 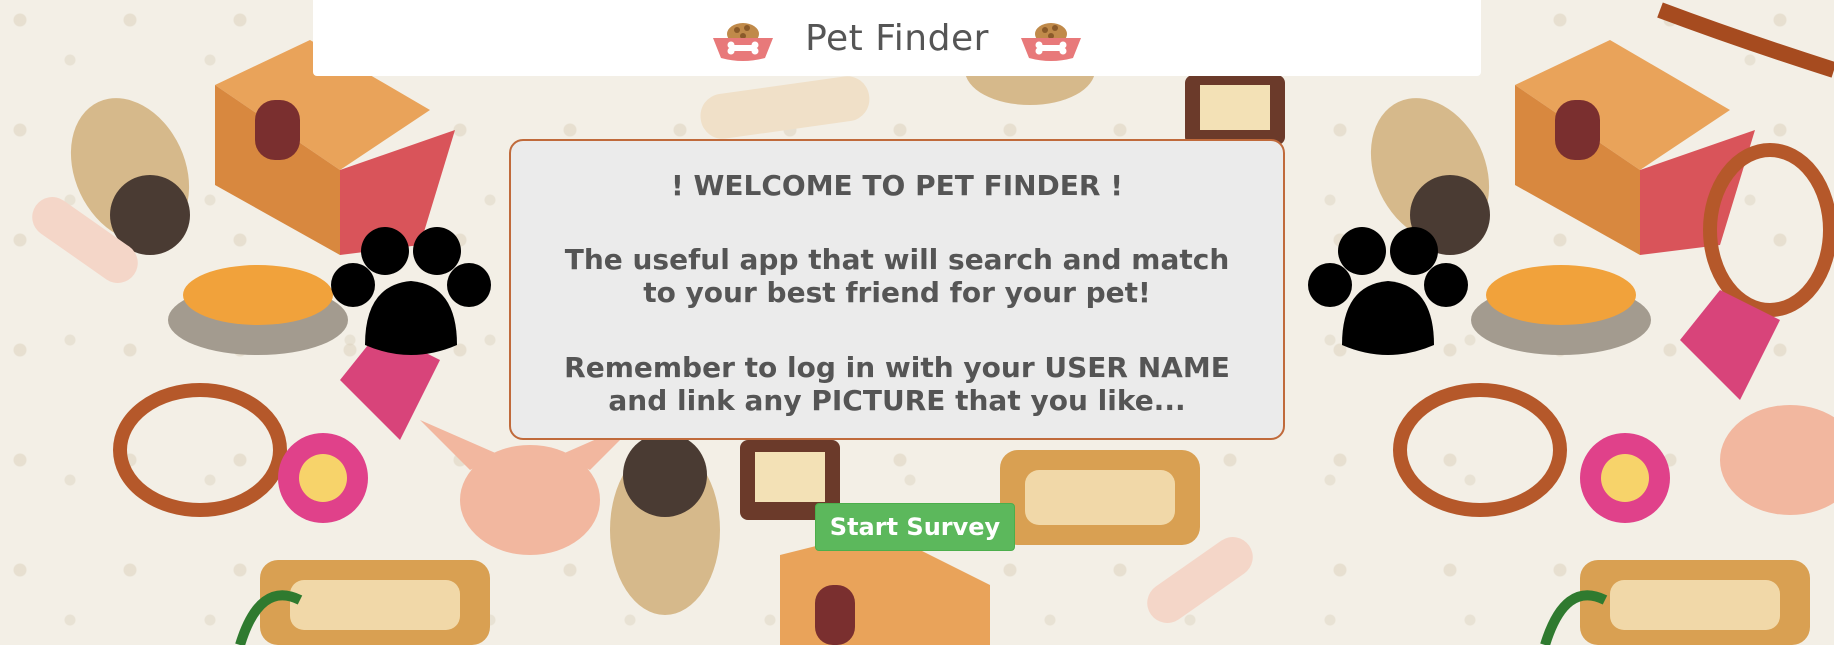 I want to click on welcome-heading: ! WELCOME TO PET FINDER !, so click(x=897, y=185).